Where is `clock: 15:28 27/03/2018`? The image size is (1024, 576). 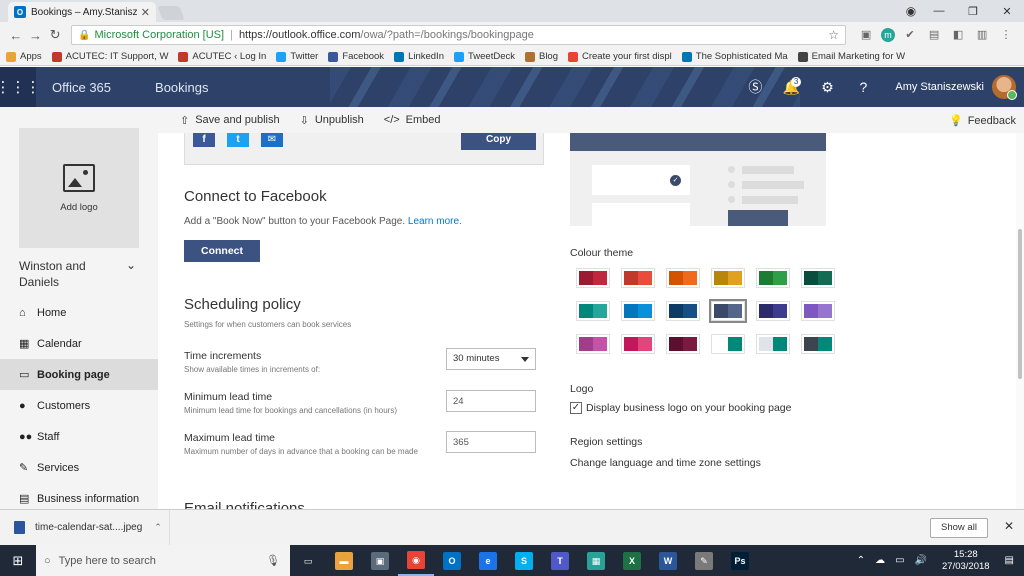 clock: 15:28 27/03/2018 is located at coordinates (966, 561).